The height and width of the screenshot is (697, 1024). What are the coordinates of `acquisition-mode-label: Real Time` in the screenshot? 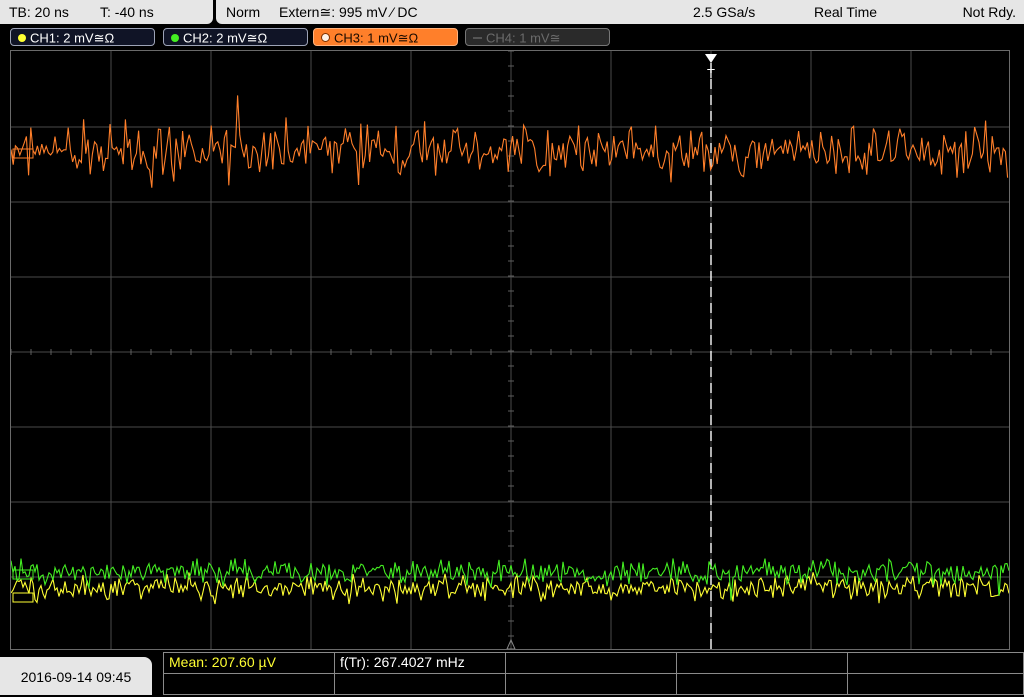 It's located at (846, 12).